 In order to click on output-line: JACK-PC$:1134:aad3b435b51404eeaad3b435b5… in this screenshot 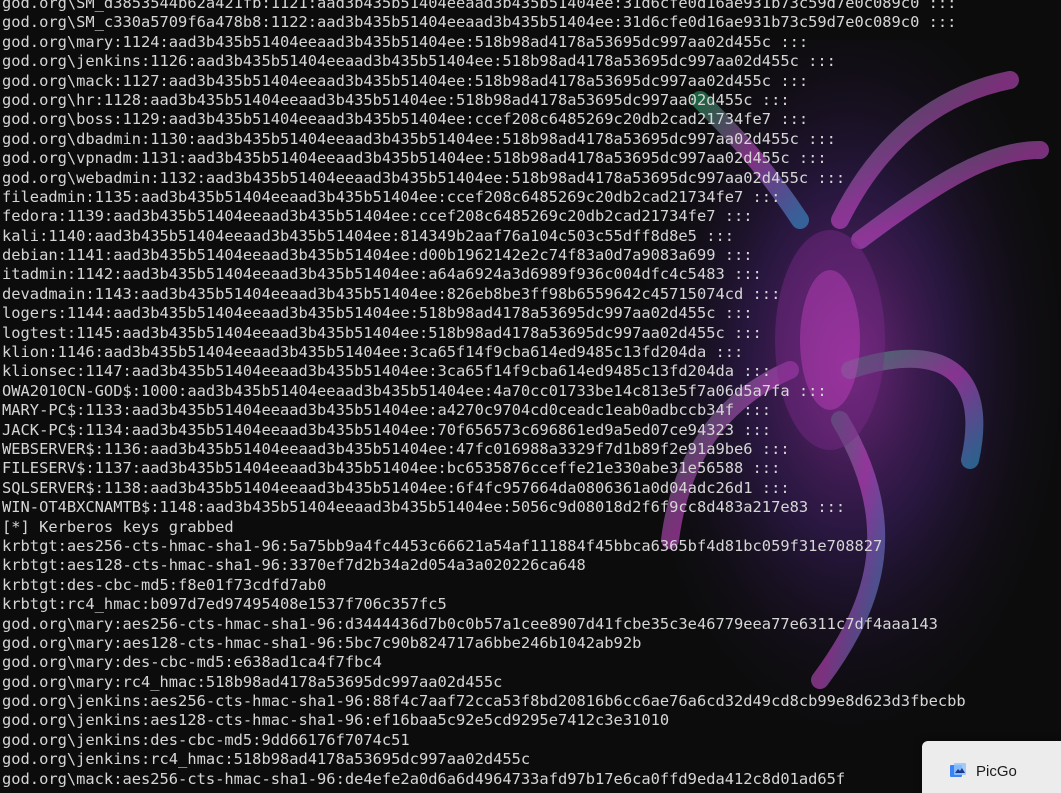, I will do `click(387, 429)`.